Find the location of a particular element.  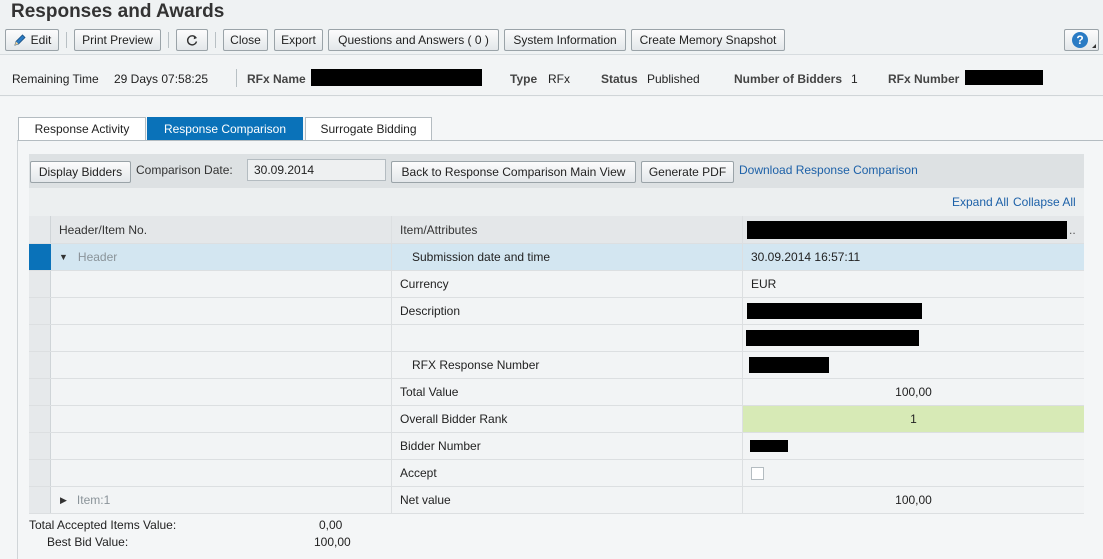

close-label: Close is located at coordinates (245, 40).